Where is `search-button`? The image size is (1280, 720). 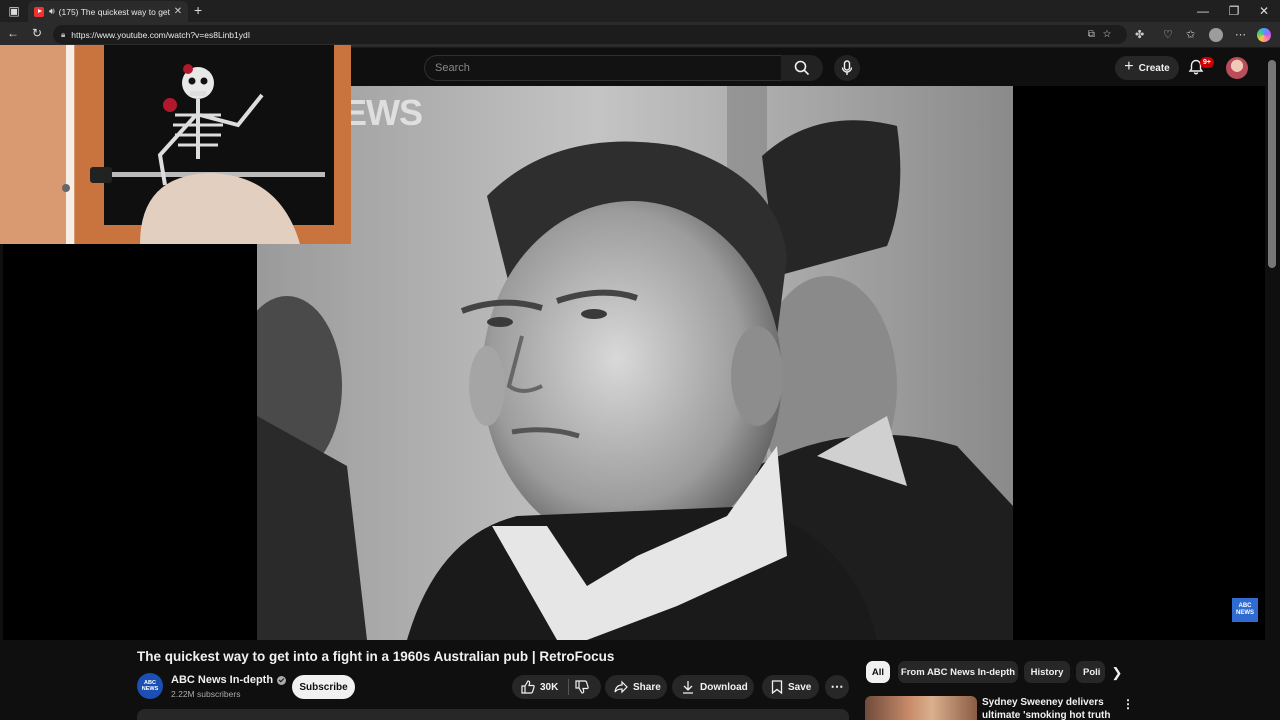 search-button is located at coordinates (802, 68).